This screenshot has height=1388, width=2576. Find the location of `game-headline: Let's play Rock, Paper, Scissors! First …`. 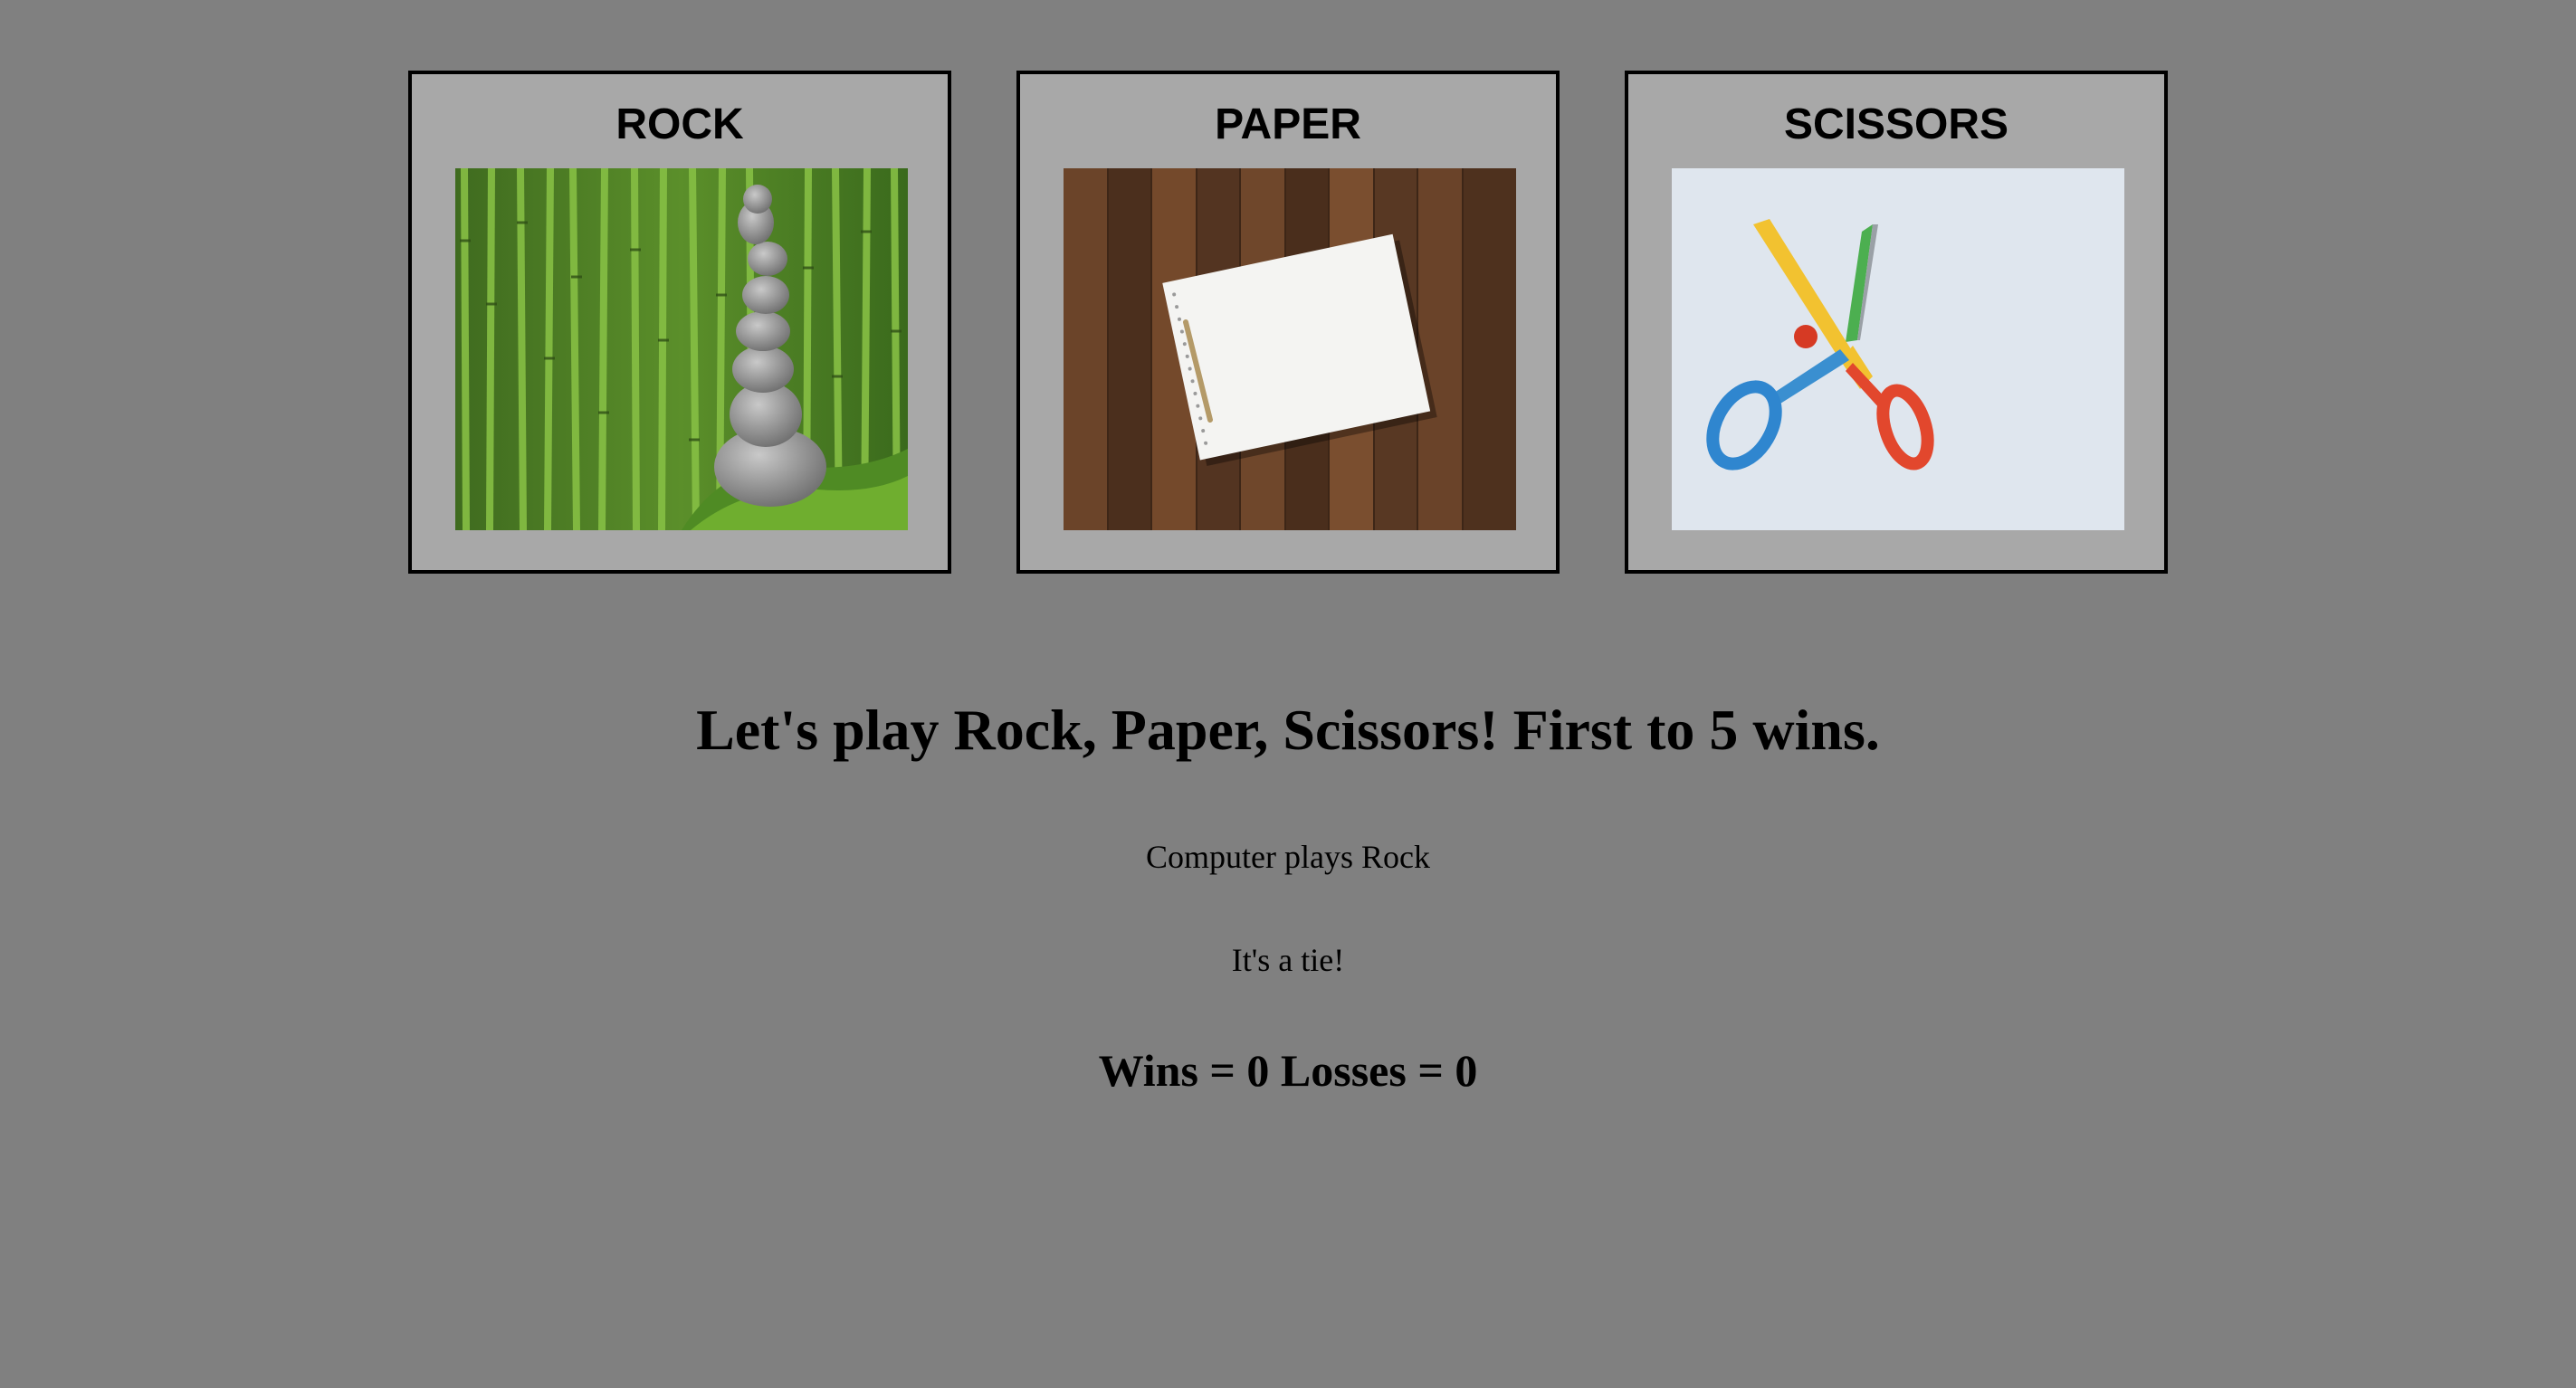

game-headline: Let's play Rock, Paper, Scissors! First … is located at coordinates (1288, 730).